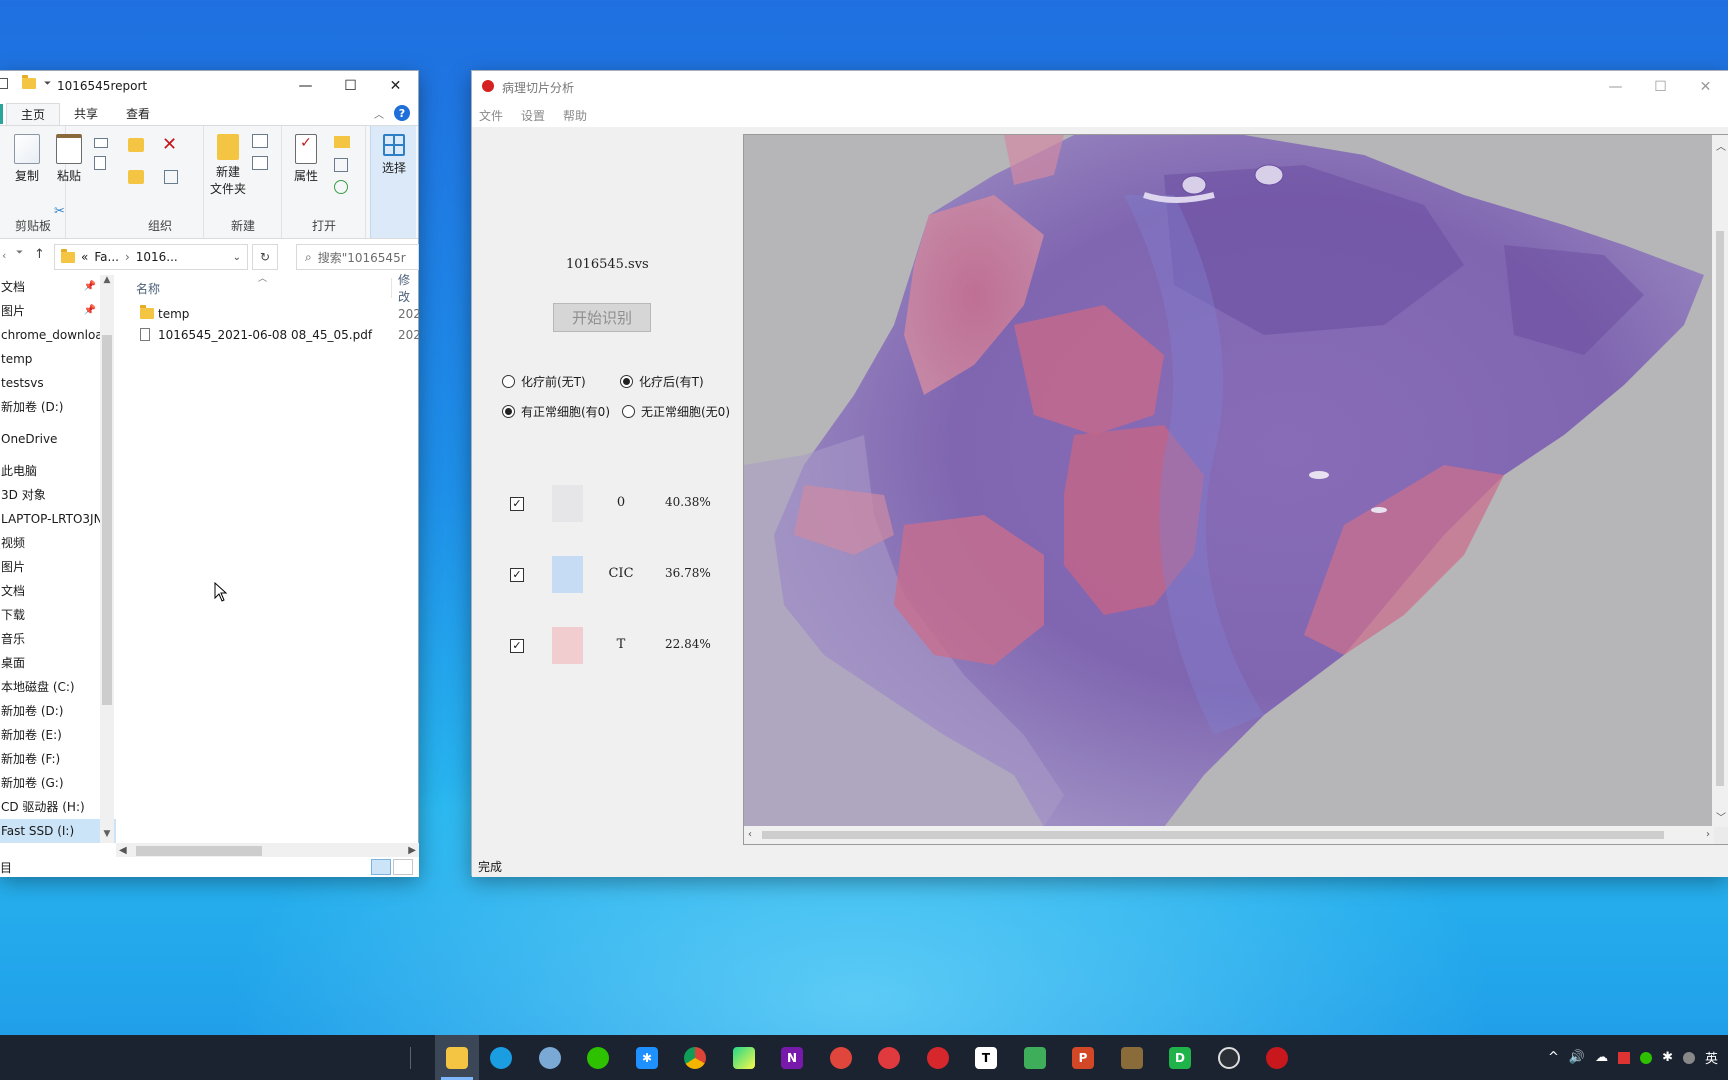  What do you see at coordinates (491, 115) in the screenshot?
I see `menu-file: 文件` at bounding box center [491, 115].